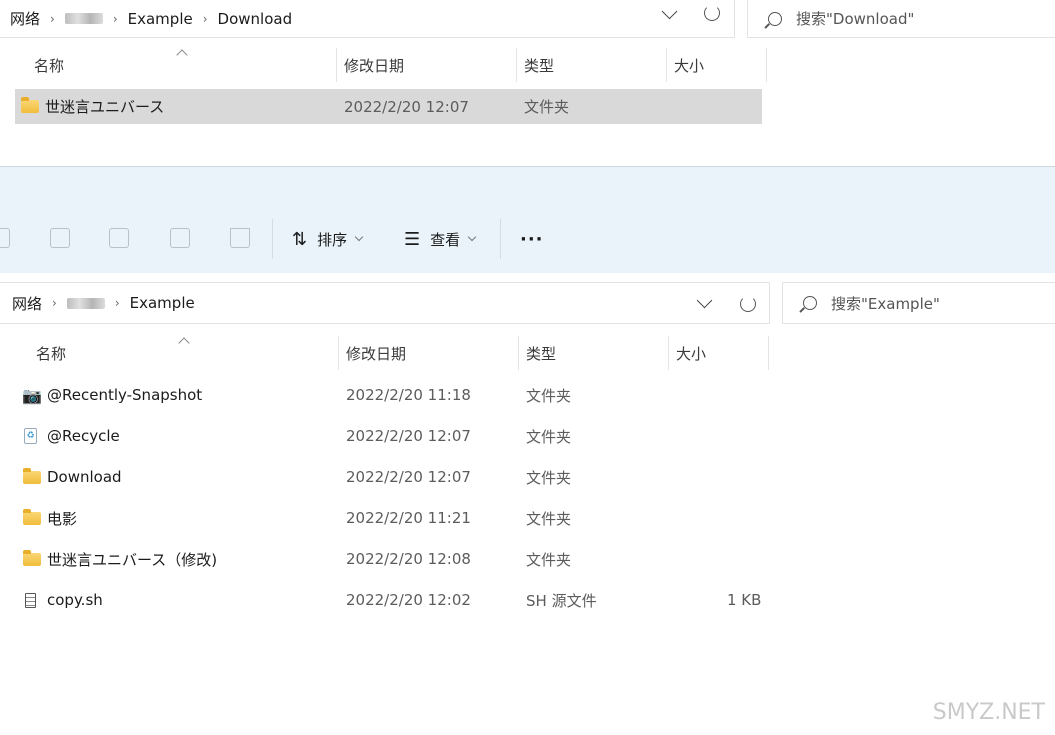  Describe the element at coordinates (561, 600) in the screenshot. I see `file-type: SH 源文件` at that location.